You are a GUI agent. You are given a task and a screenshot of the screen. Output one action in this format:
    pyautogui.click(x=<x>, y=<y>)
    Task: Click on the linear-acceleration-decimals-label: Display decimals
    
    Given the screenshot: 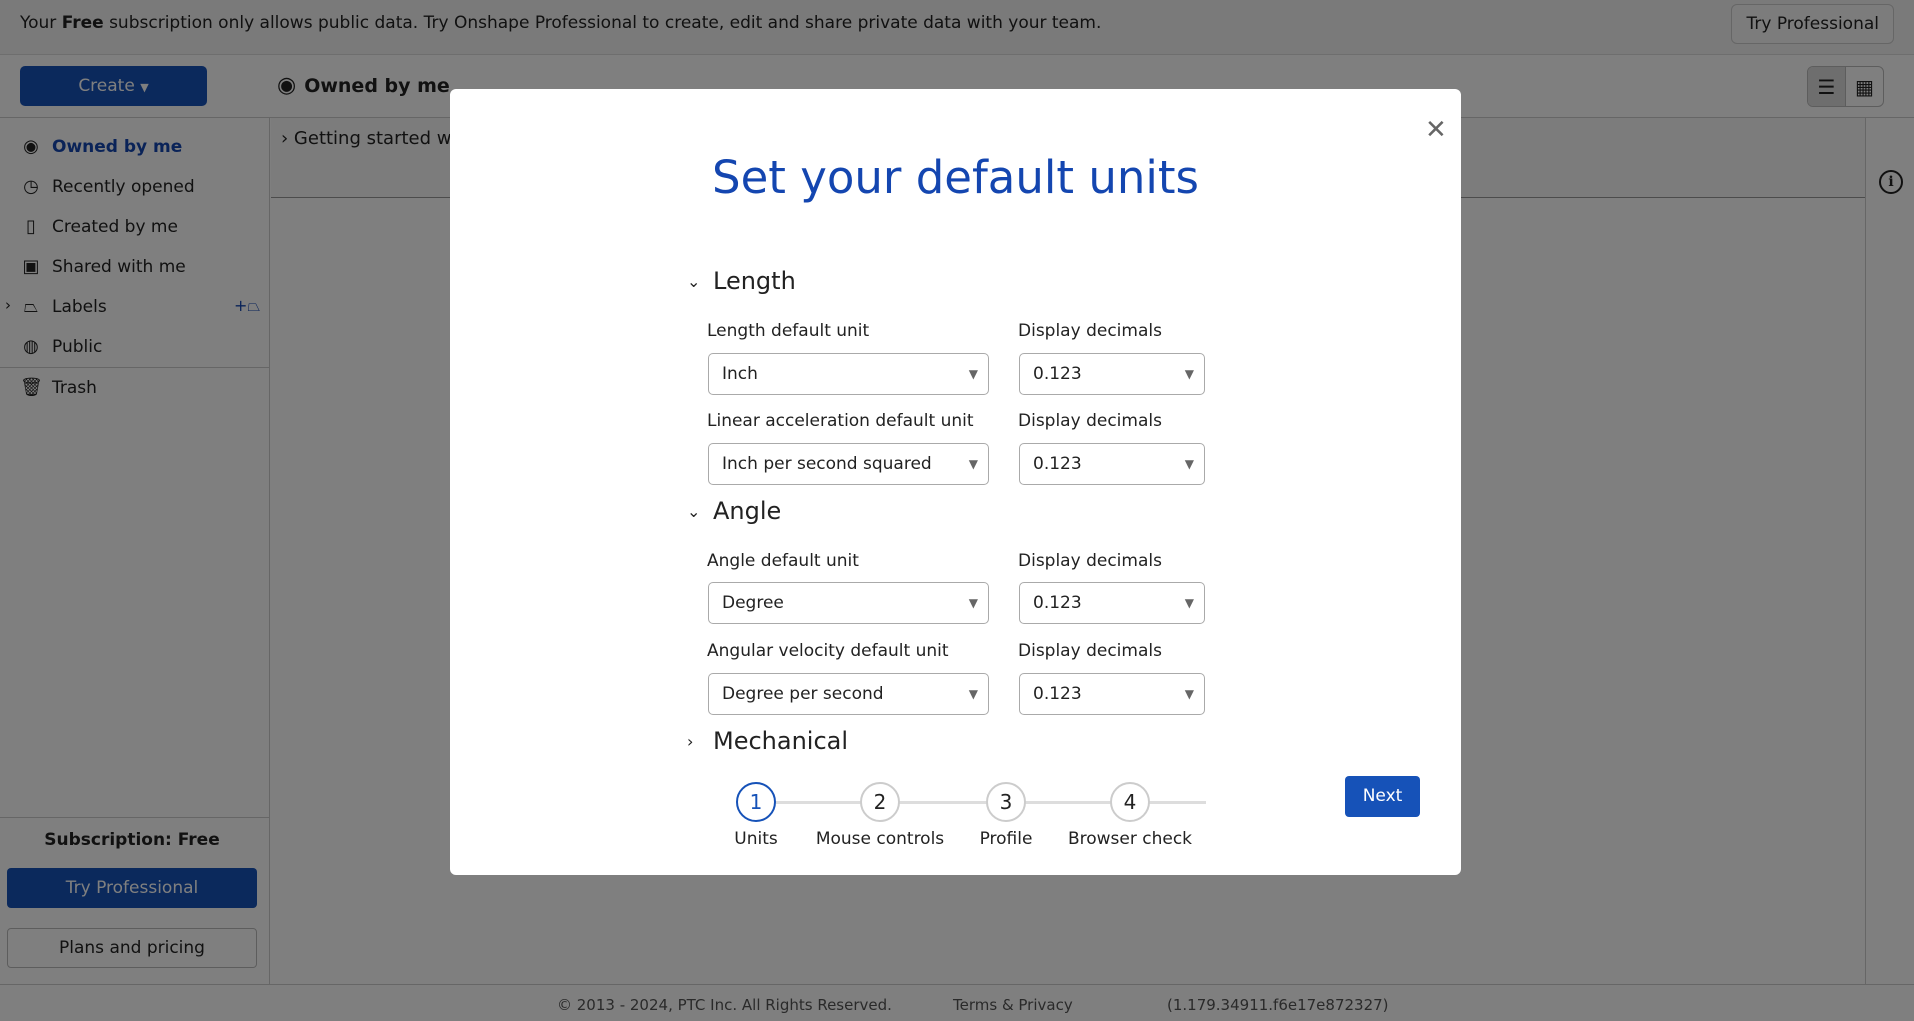 What is the action you would take?
    pyautogui.click(x=1090, y=421)
    